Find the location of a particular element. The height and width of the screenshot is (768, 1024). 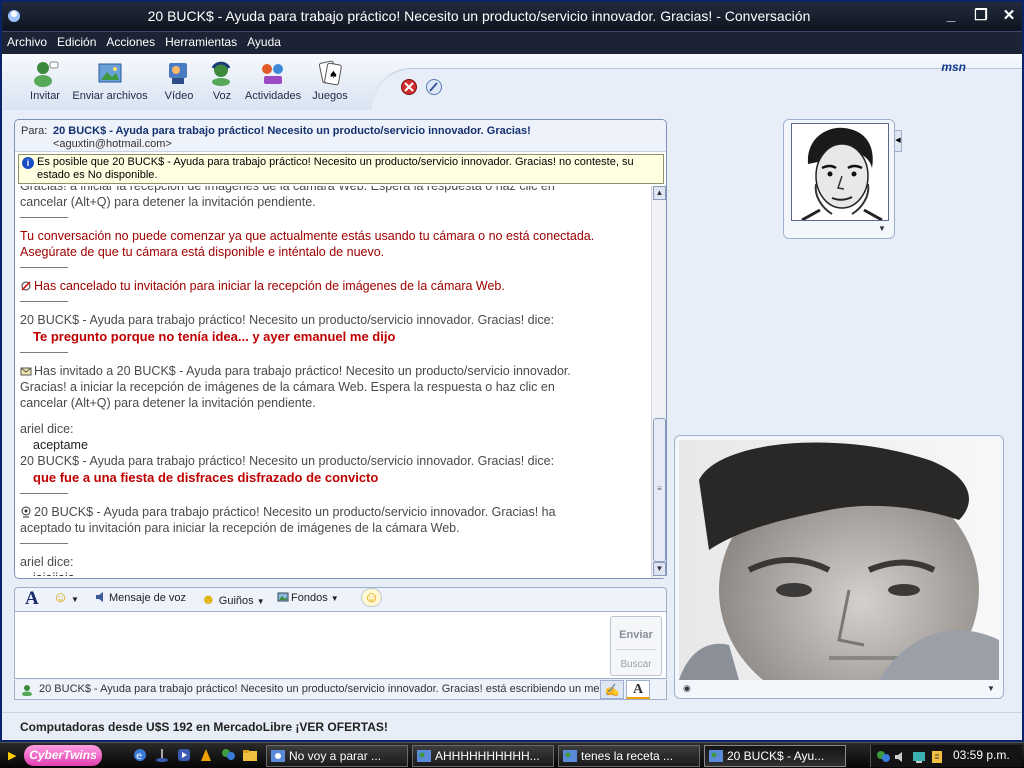

input-mode-tabs: ✍ A is located at coordinates (626, 689).